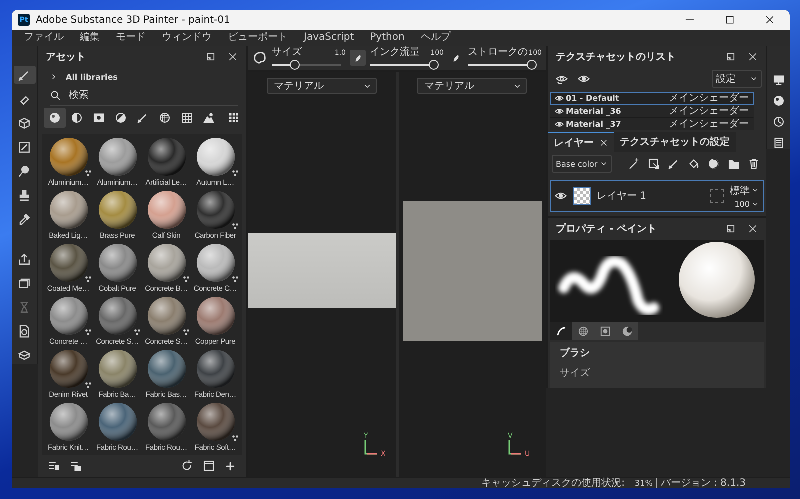  Describe the element at coordinates (737, 79) in the screenshot. I see `mode-dropdown: 設定` at that location.